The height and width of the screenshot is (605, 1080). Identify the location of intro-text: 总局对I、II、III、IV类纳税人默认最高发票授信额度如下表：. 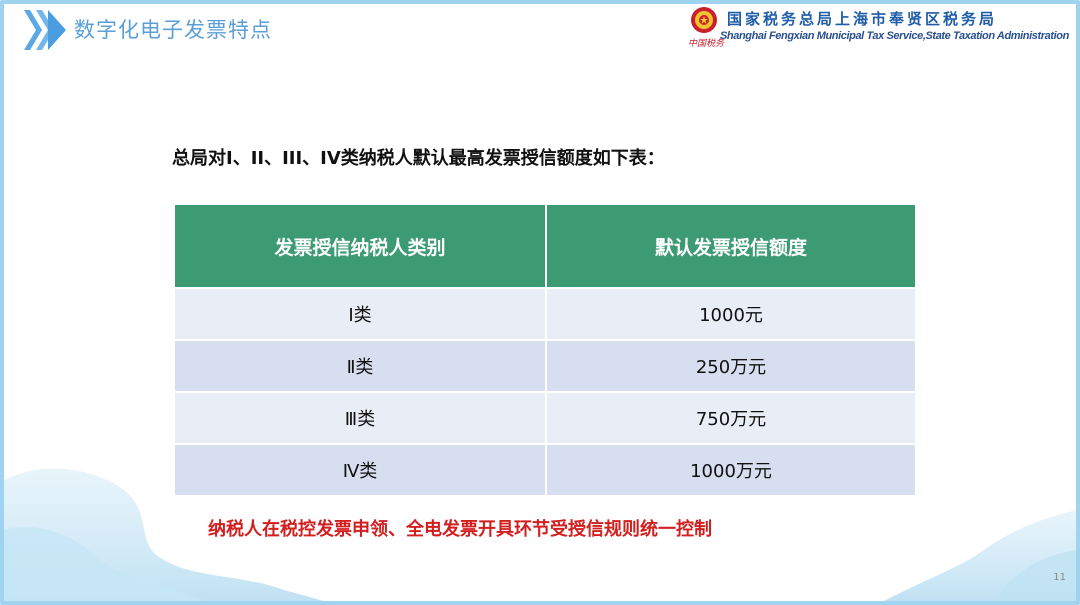
(418, 158).